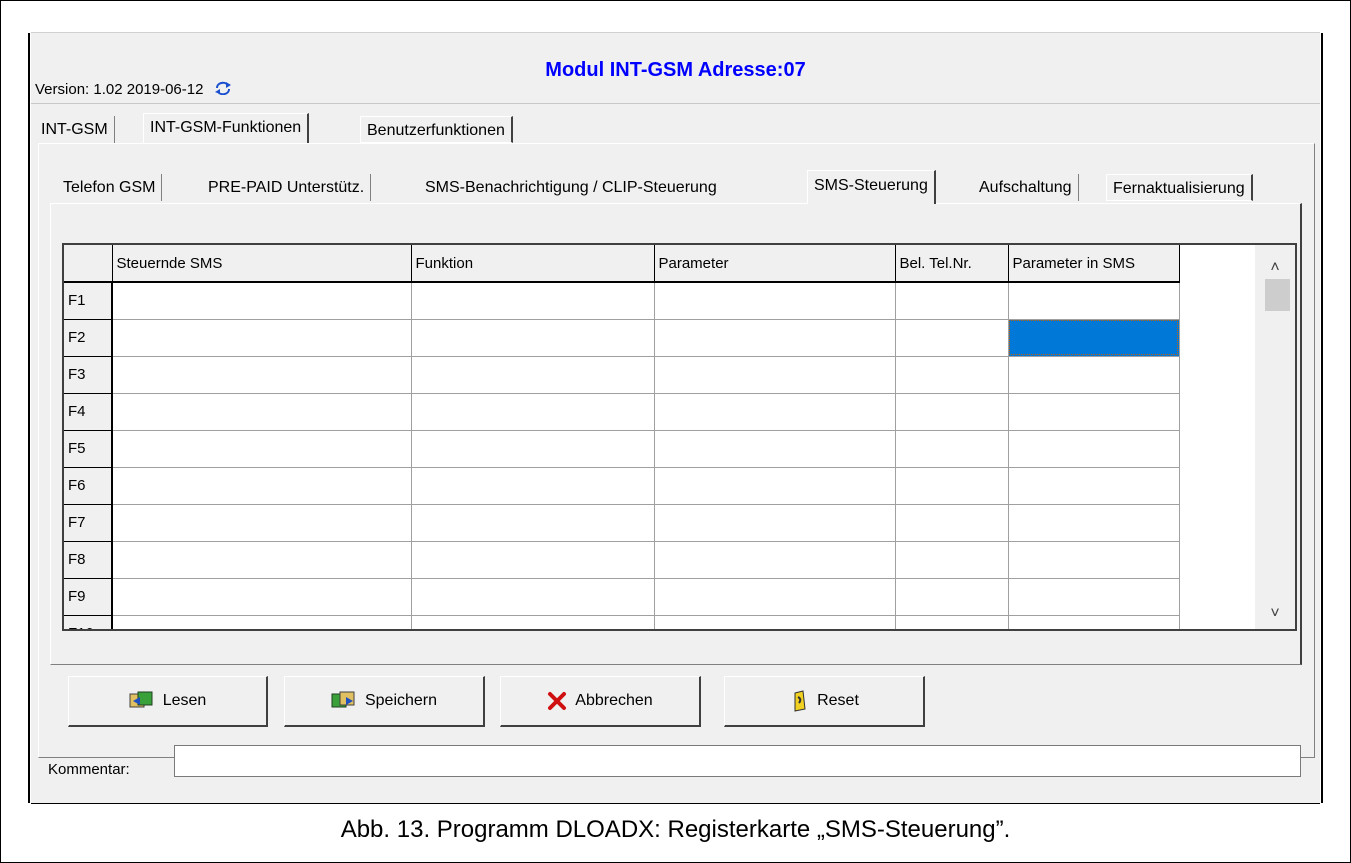 The height and width of the screenshot is (863, 1351). I want to click on table-row: F6, so click(622, 486).